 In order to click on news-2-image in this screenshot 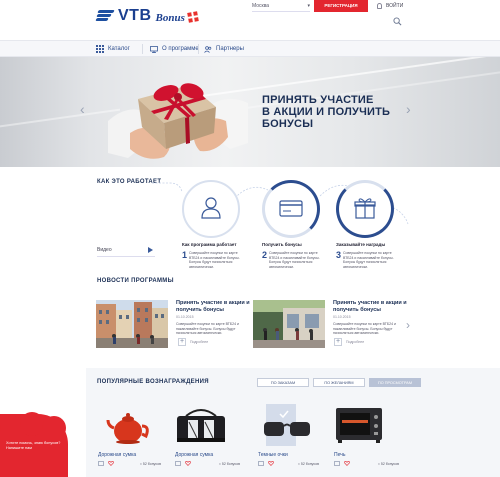, I will do `click(289, 324)`.